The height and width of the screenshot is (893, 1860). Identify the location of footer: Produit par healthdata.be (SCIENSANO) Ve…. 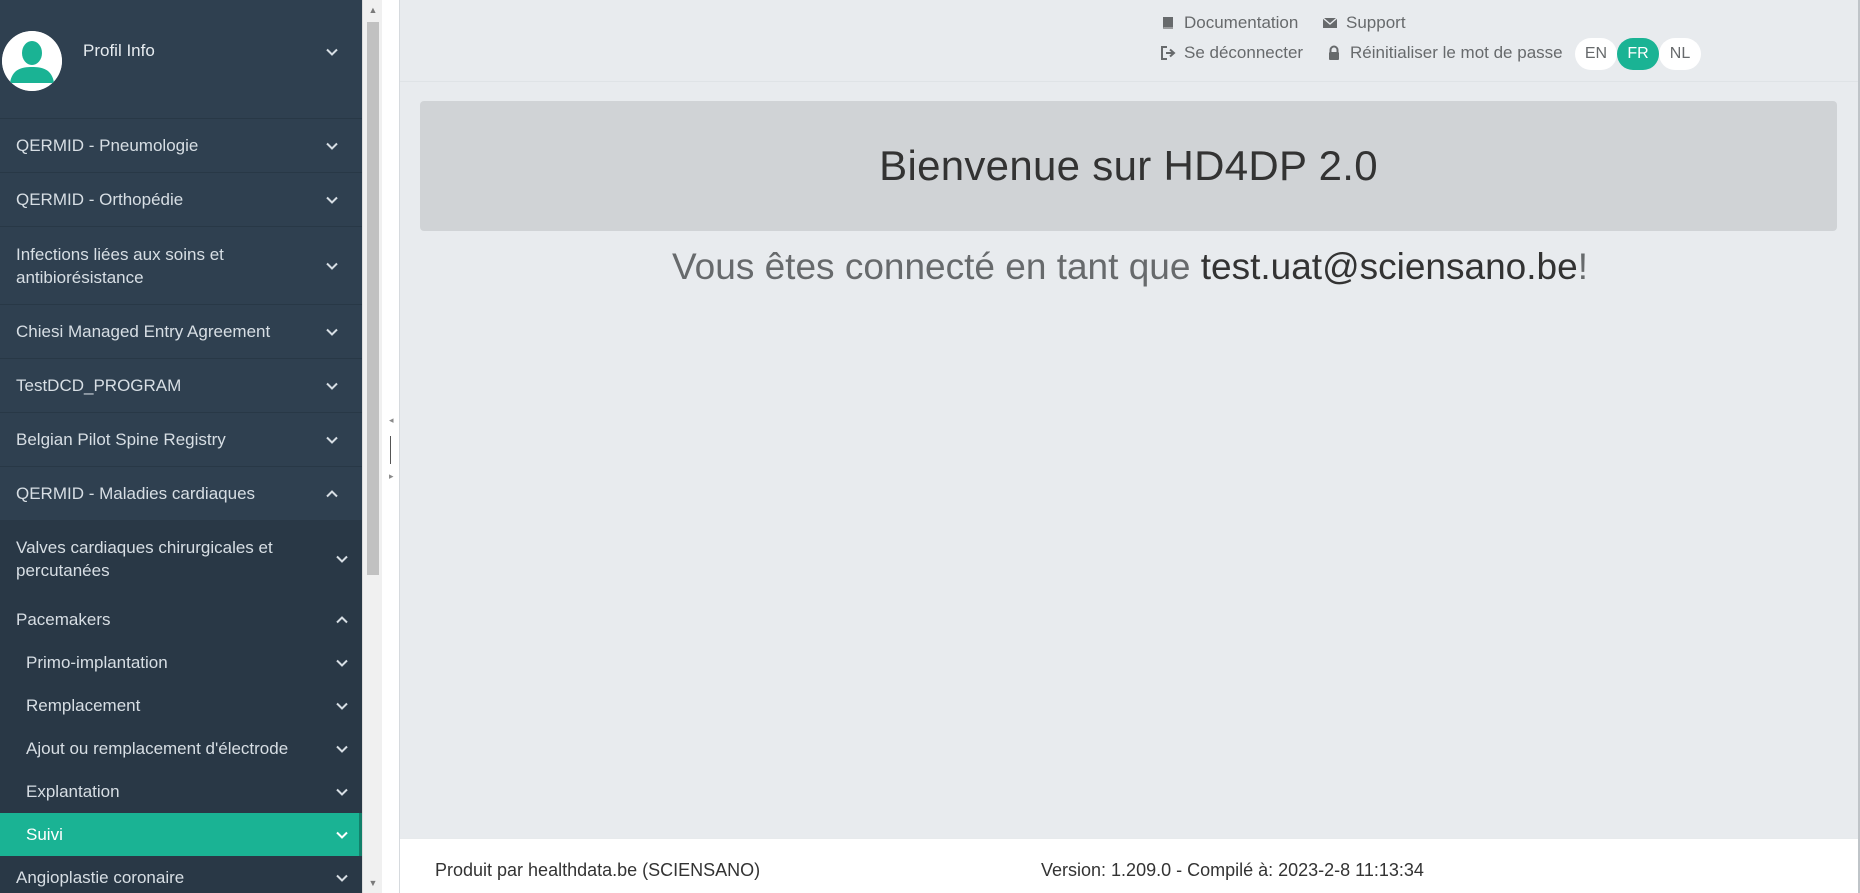
(1130, 865).